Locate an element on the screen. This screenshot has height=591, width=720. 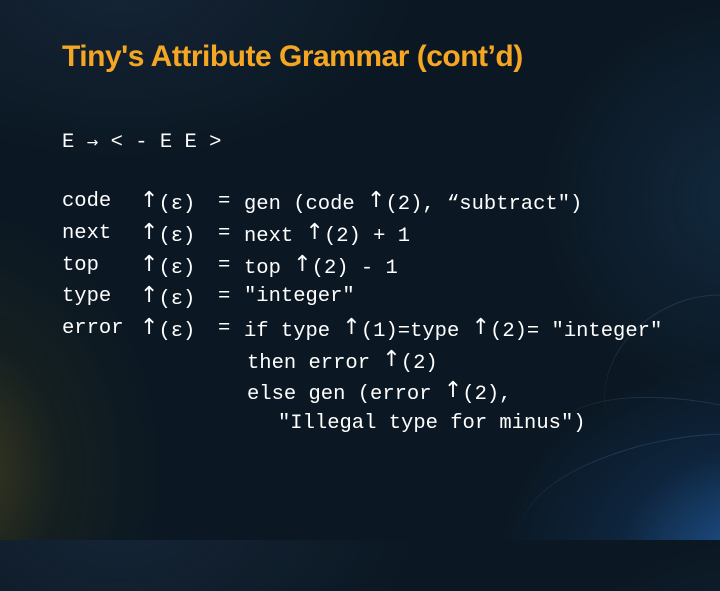
expr-text: "Illegal type for minus") is located at coordinates (432, 423).